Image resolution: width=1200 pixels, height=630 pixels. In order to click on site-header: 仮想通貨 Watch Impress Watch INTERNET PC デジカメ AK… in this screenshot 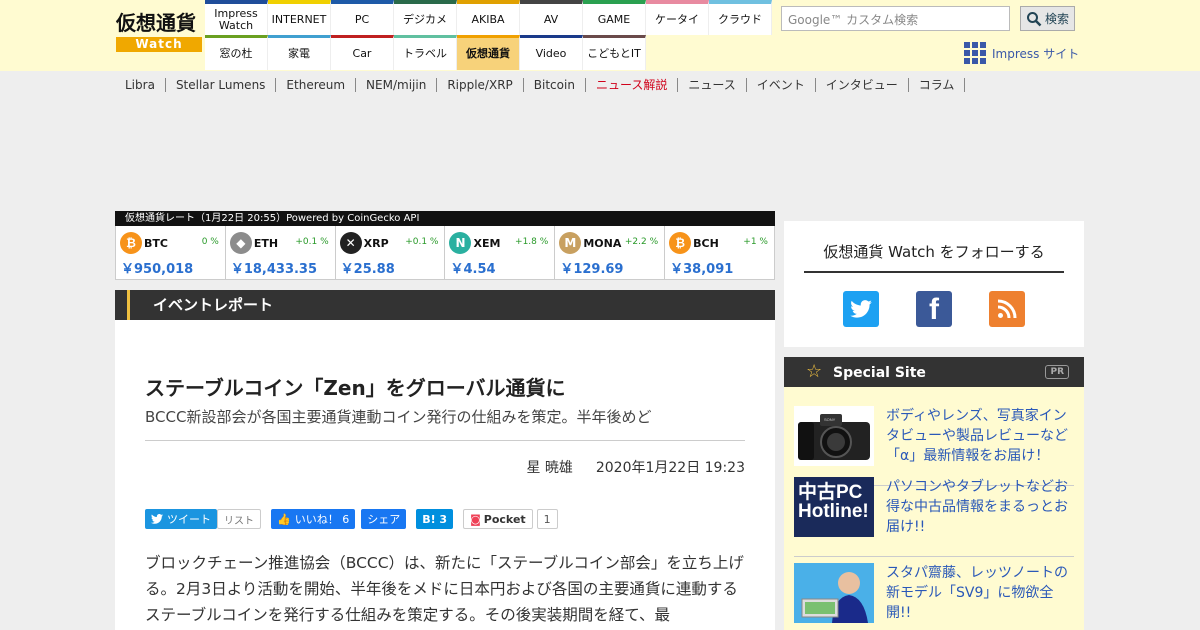, I will do `click(600, 35)`.